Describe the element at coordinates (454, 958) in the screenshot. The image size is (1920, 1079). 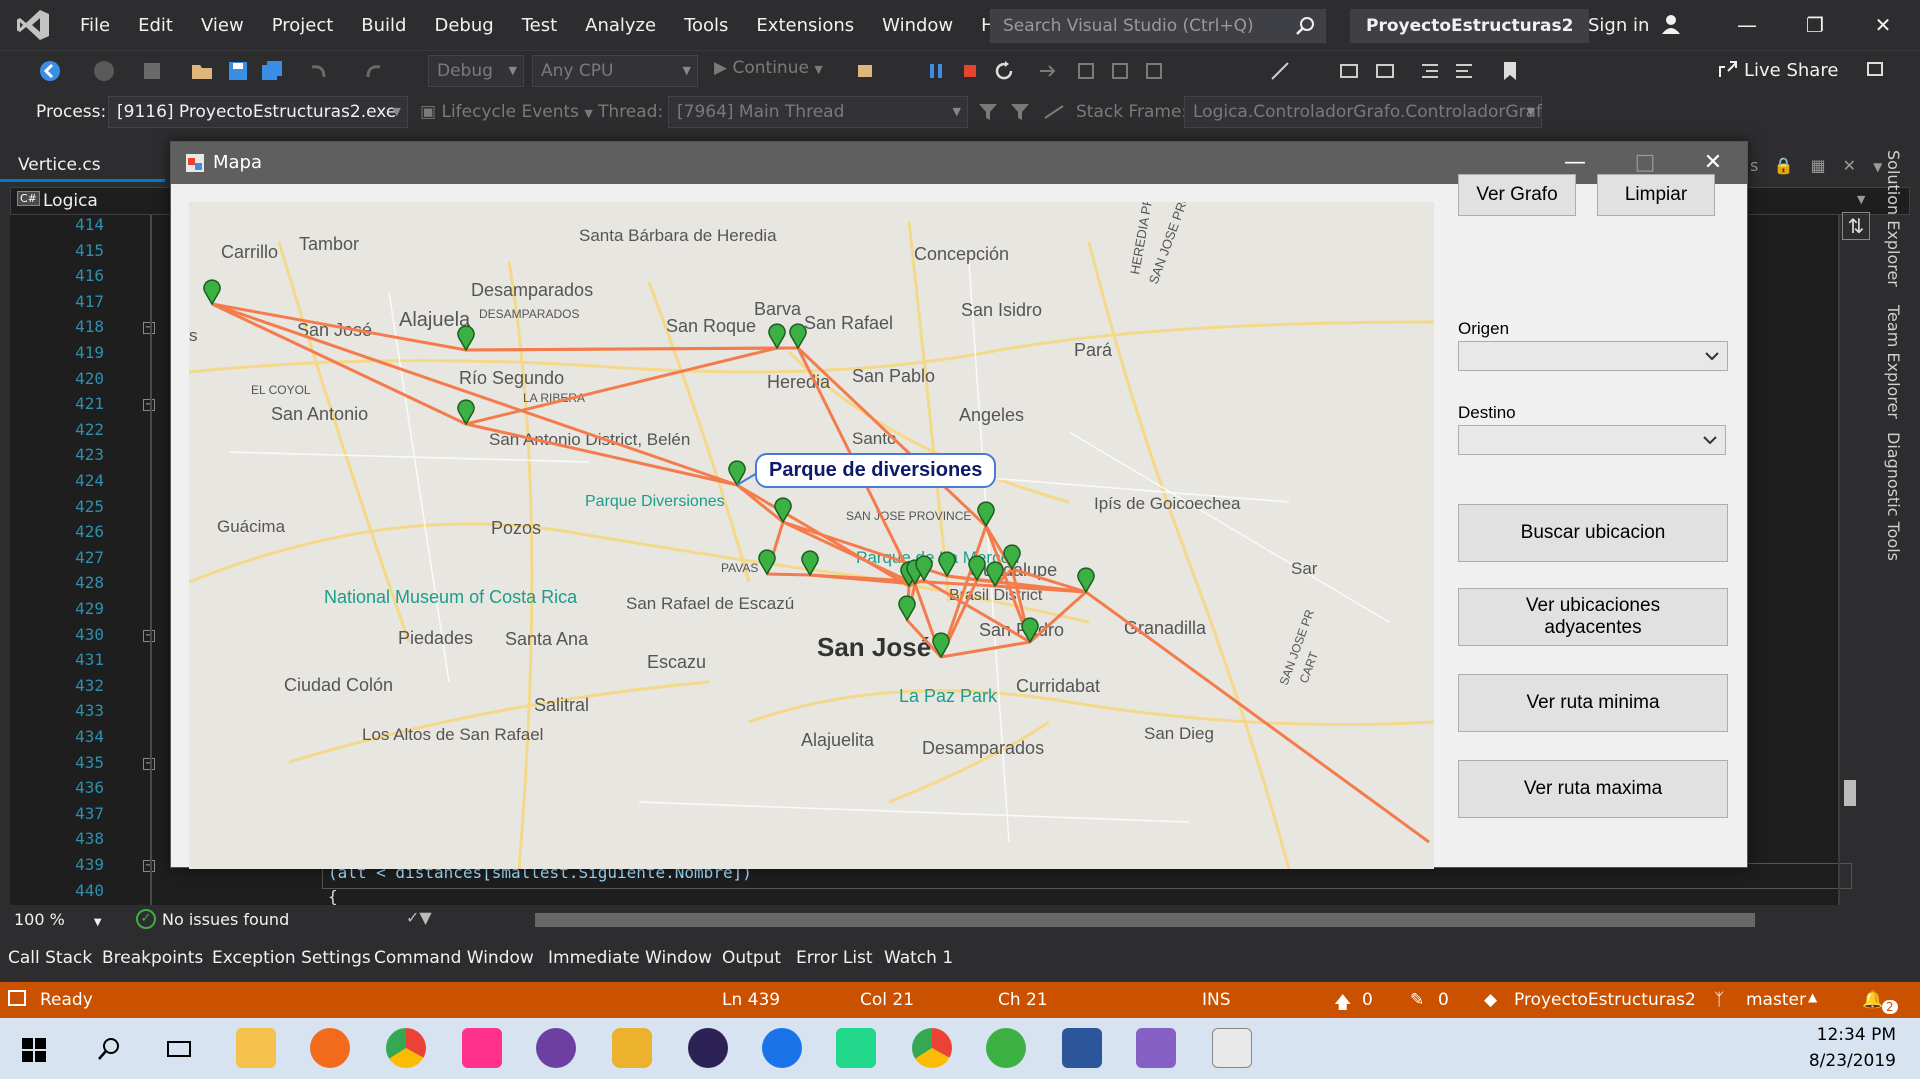
I see `tab-command-window: Command Window` at that location.